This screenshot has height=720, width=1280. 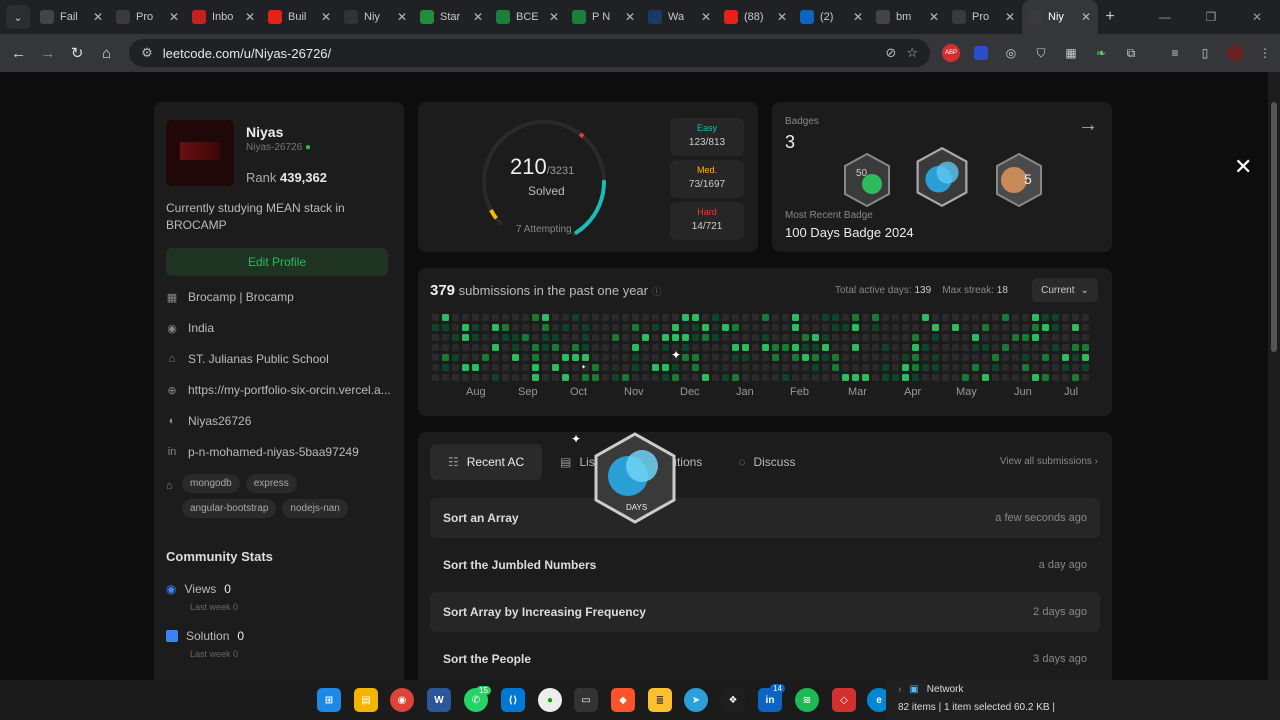 I want to click on browser-tab: Star ✕, so click(x=452, y=17).